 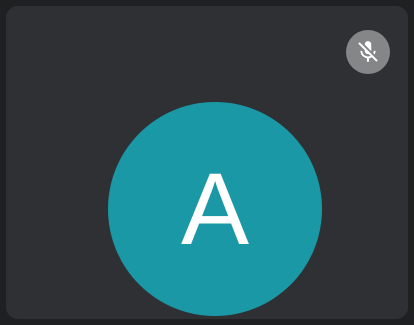 I want to click on mic-off-icon, so click(x=368, y=52).